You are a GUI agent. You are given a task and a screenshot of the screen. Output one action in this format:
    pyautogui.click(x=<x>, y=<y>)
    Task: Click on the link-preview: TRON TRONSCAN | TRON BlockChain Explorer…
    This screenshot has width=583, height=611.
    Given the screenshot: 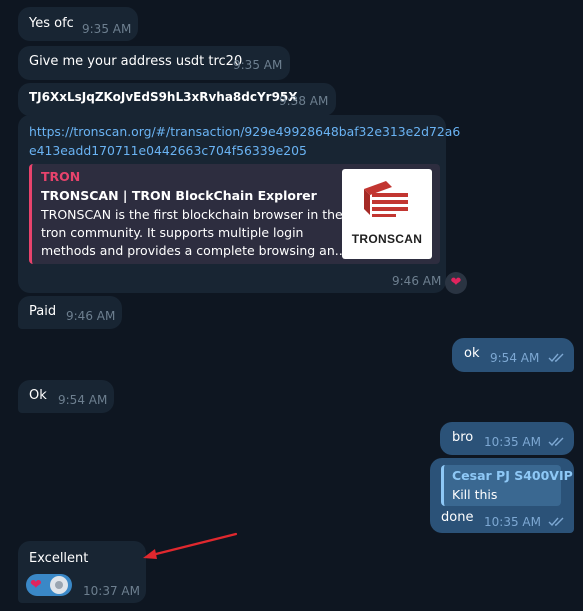 What is the action you would take?
    pyautogui.click(x=234, y=214)
    